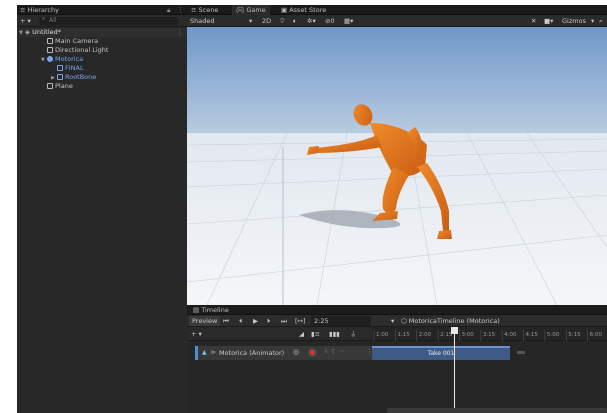  Describe the element at coordinates (240, 321) in the screenshot. I see `previous-frame-icon: ⏴` at that location.